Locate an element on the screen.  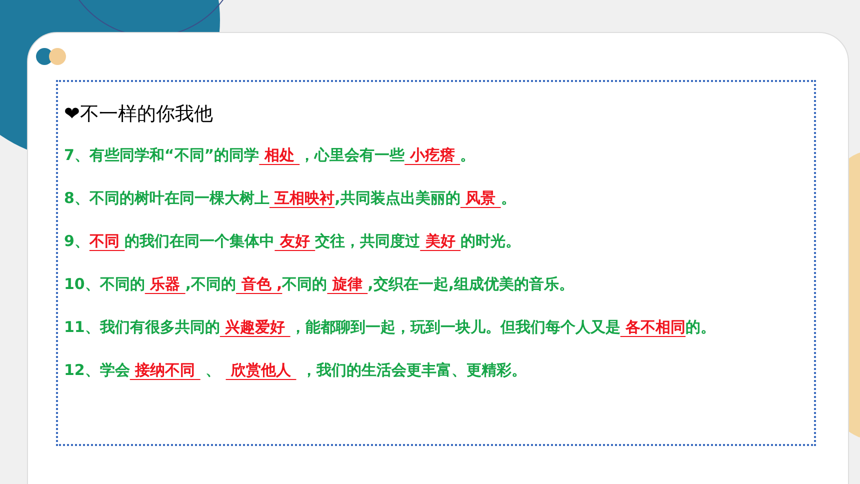
fill-in-sentence: 8、不同的树叶在同一棵大树上 互相映衬,共同装点出美丽的 风景 。 is located at coordinates (290, 198).